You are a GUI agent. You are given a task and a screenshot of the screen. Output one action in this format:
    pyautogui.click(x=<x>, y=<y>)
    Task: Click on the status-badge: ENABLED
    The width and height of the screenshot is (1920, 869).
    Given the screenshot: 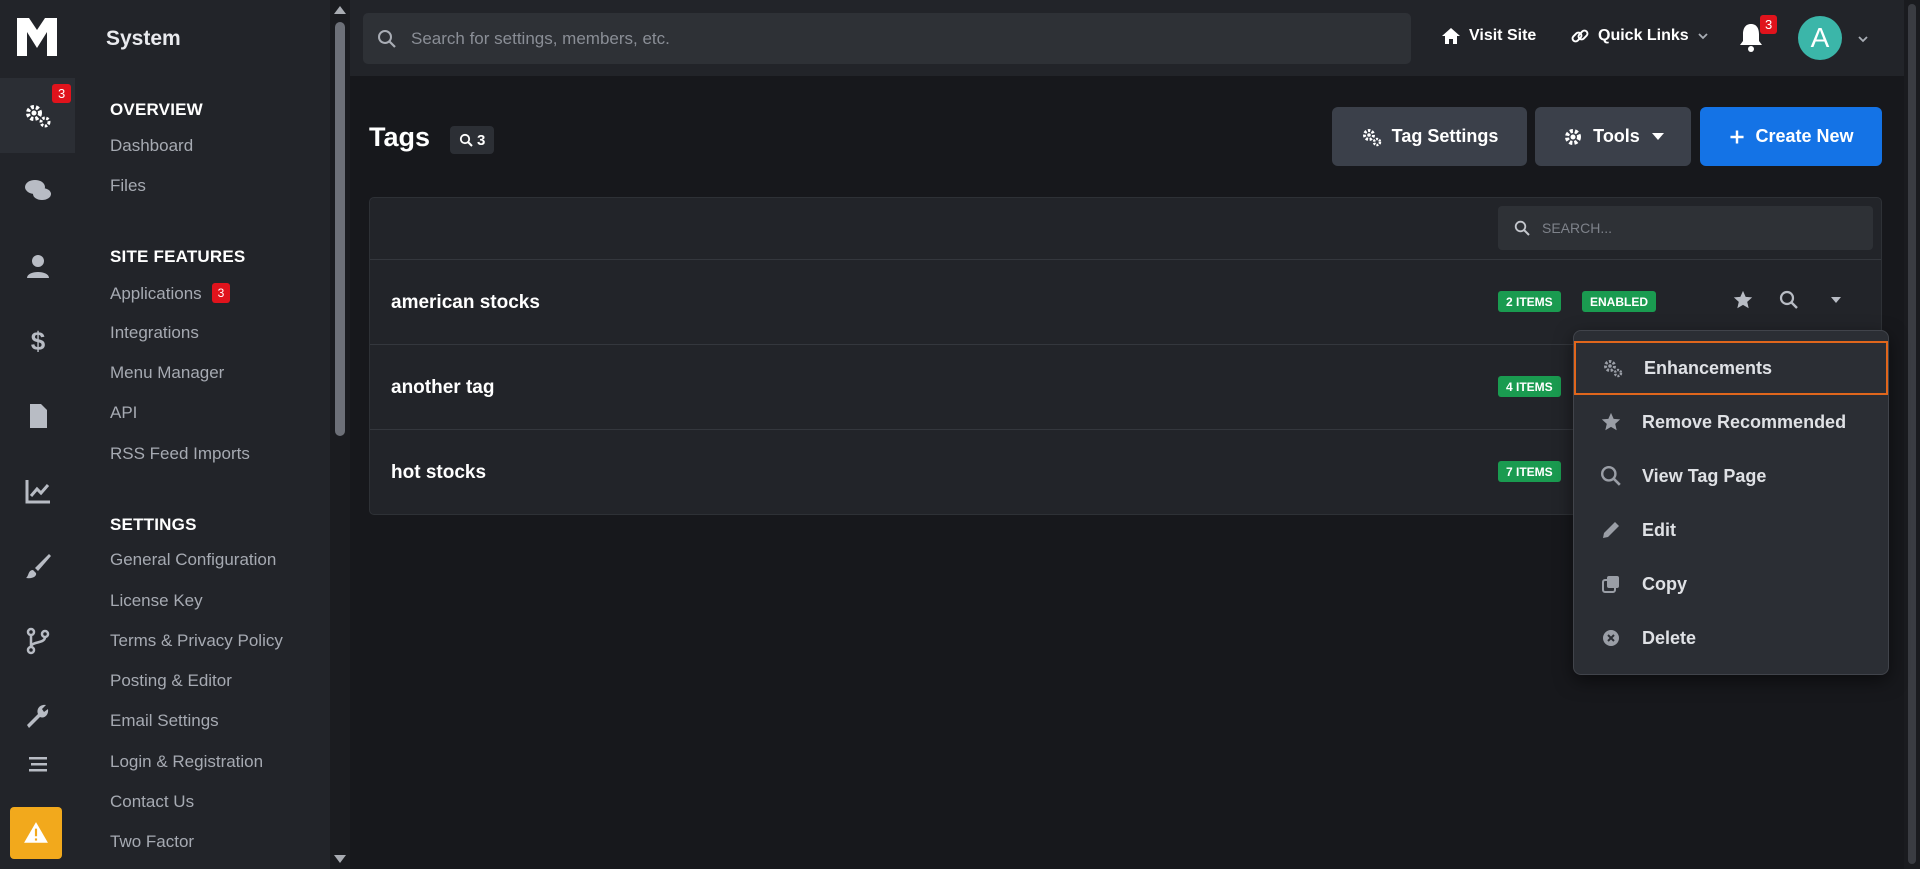 What is the action you would take?
    pyautogui.click(x=1619, y=301)
    